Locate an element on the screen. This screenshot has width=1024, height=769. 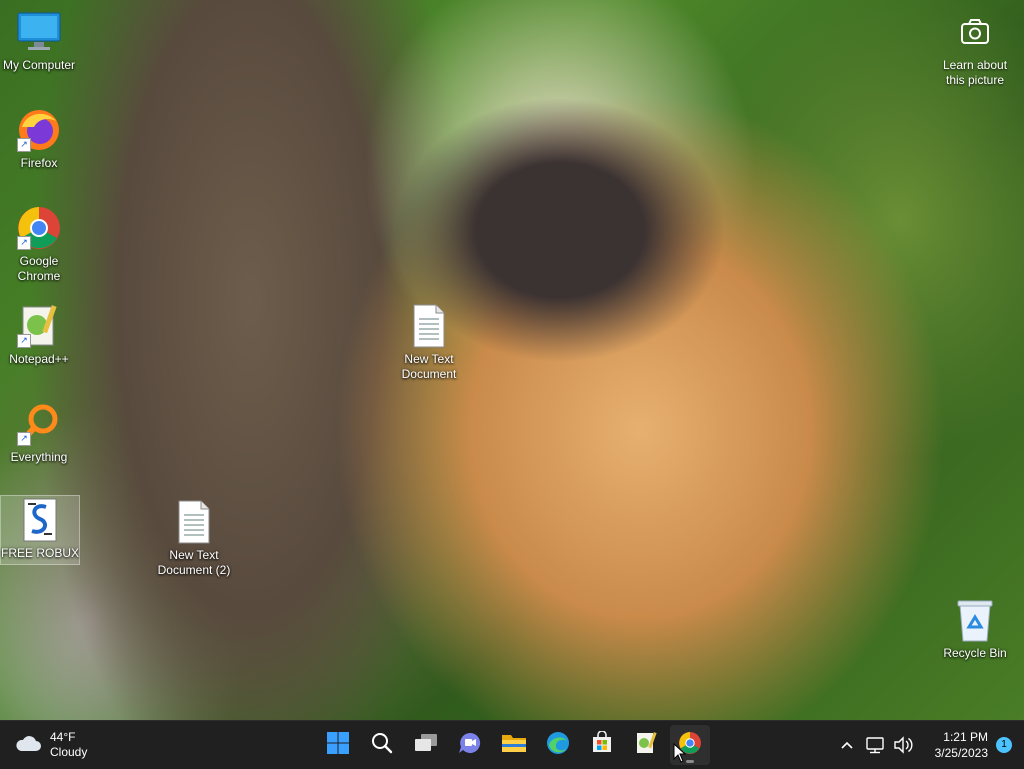
desktop-icon-label: FREE ROBUX is located at coordinates (40, 553).